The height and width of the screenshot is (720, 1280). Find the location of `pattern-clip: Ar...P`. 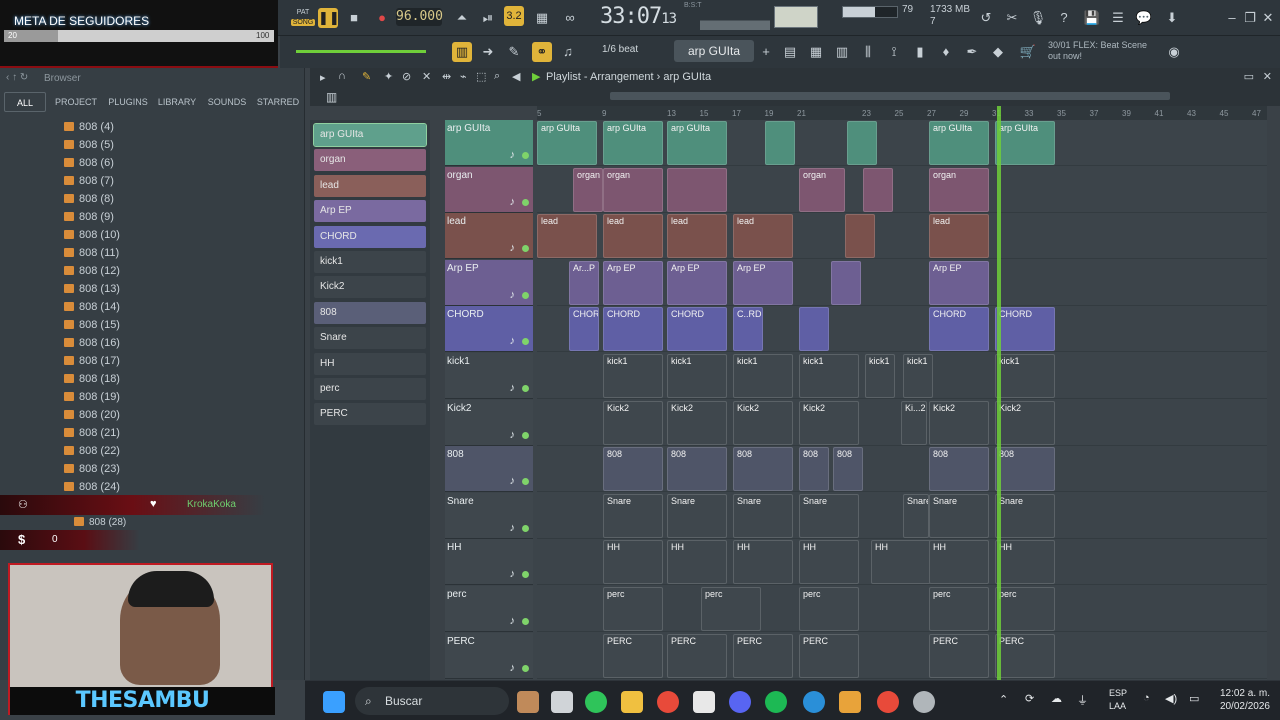

pattern-clip: Ar...P is located at coordinates (584, 282).